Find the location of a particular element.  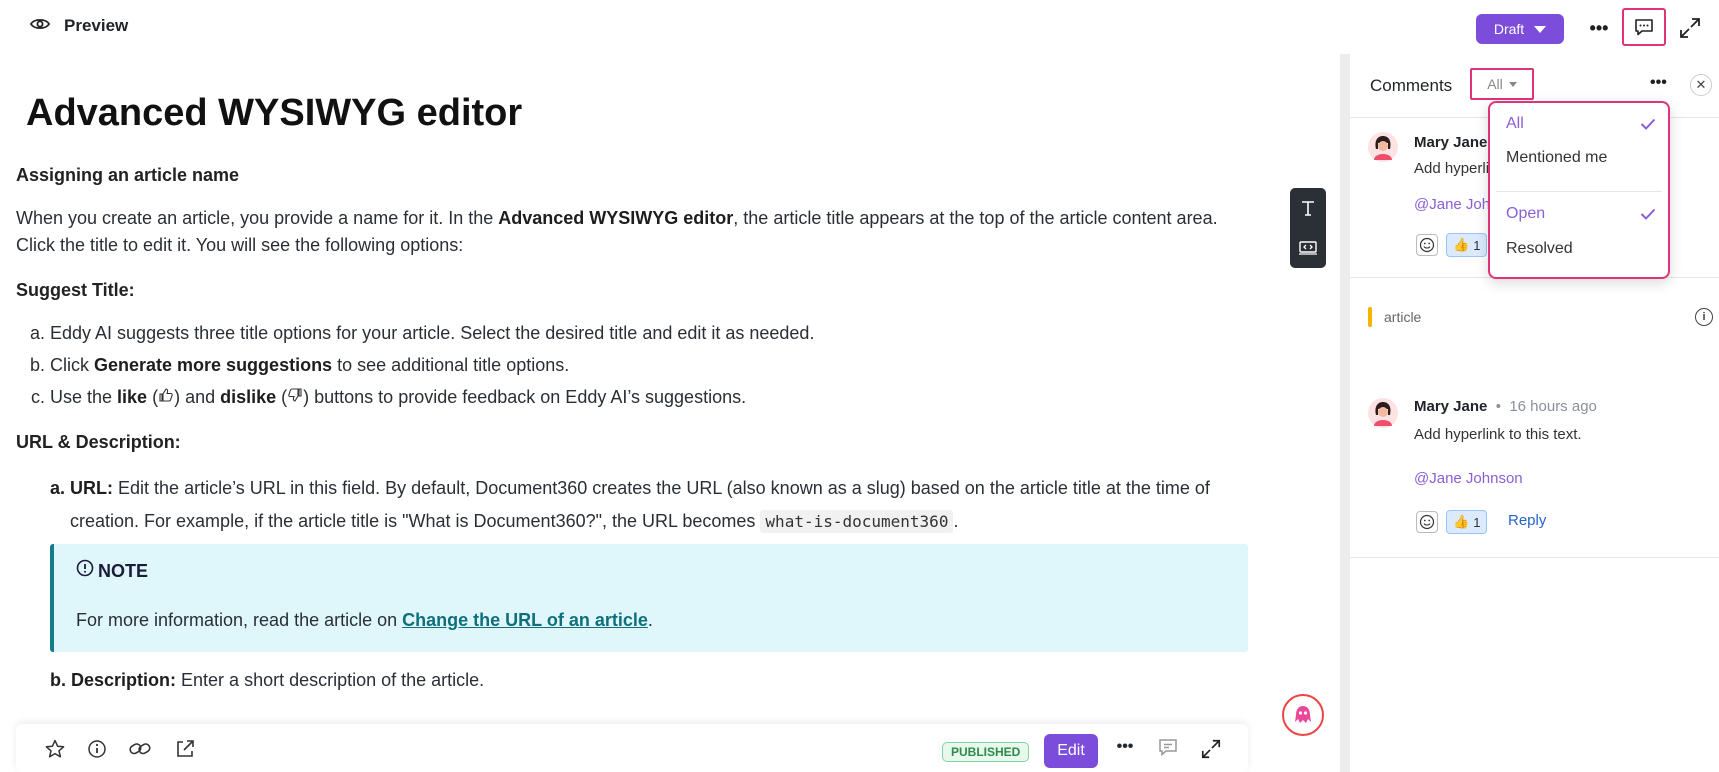

comment-time: 16 hours ago is located at coordinates (1553, 406).